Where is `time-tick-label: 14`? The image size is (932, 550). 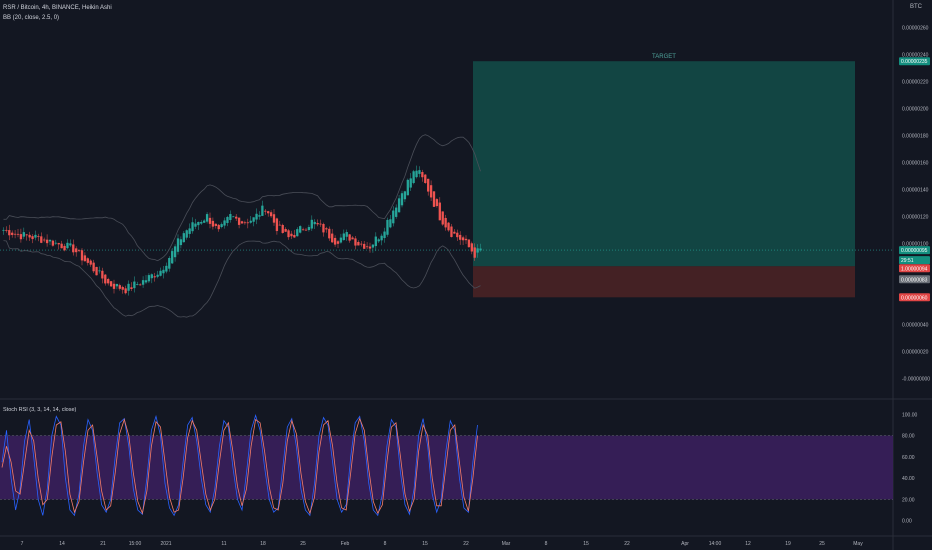 time-tick-label: 14 is located at coordinates (62, 544).